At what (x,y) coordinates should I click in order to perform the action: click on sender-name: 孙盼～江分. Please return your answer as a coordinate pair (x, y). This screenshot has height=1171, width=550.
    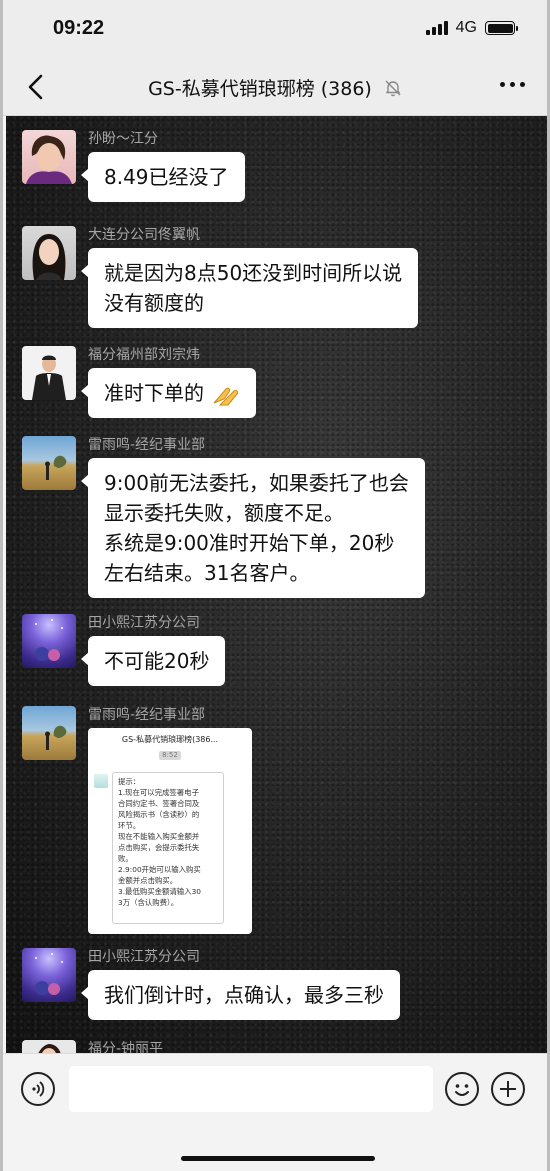
    Looking at the image, I should click on (123, 139).